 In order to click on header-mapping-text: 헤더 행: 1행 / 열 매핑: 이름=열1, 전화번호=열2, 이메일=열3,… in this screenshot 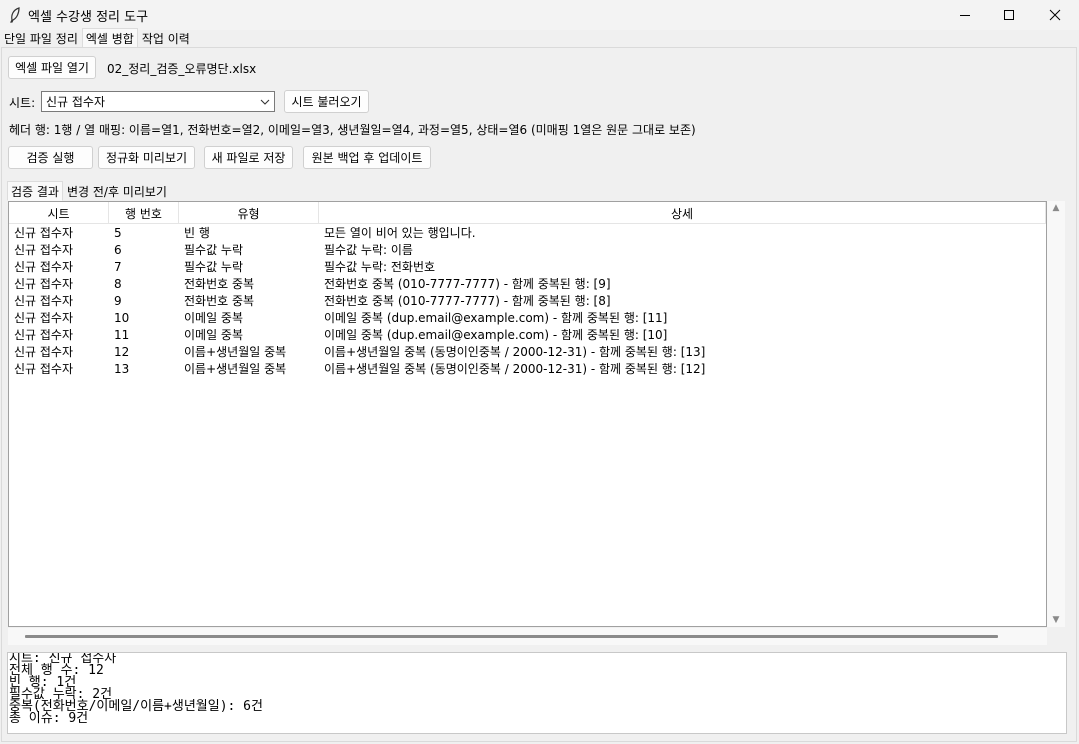, I will do `click(352, 130)`.